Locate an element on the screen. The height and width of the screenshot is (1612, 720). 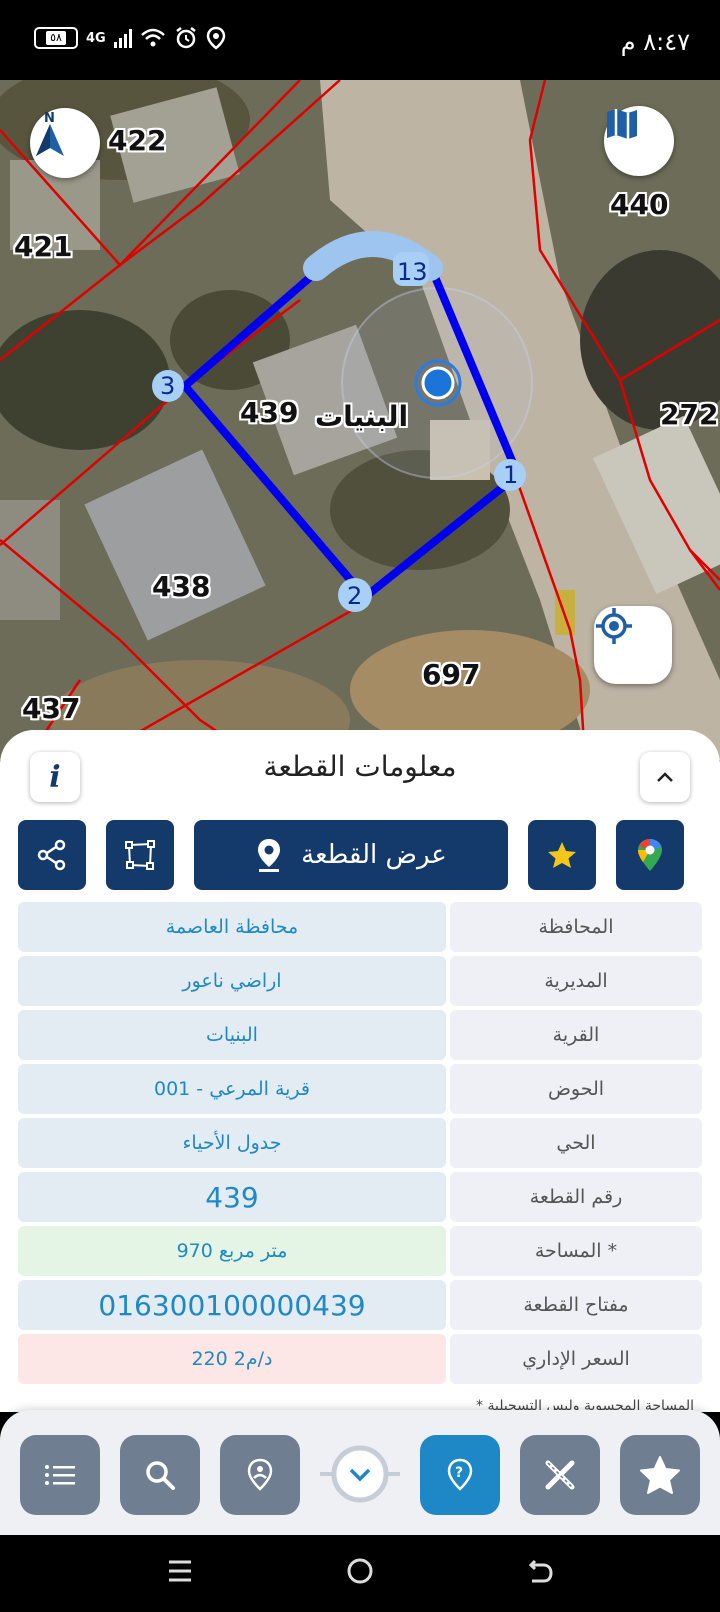
detail-row: قرية المرعي - 001 الحوض is located at coordinates (360, 1089).